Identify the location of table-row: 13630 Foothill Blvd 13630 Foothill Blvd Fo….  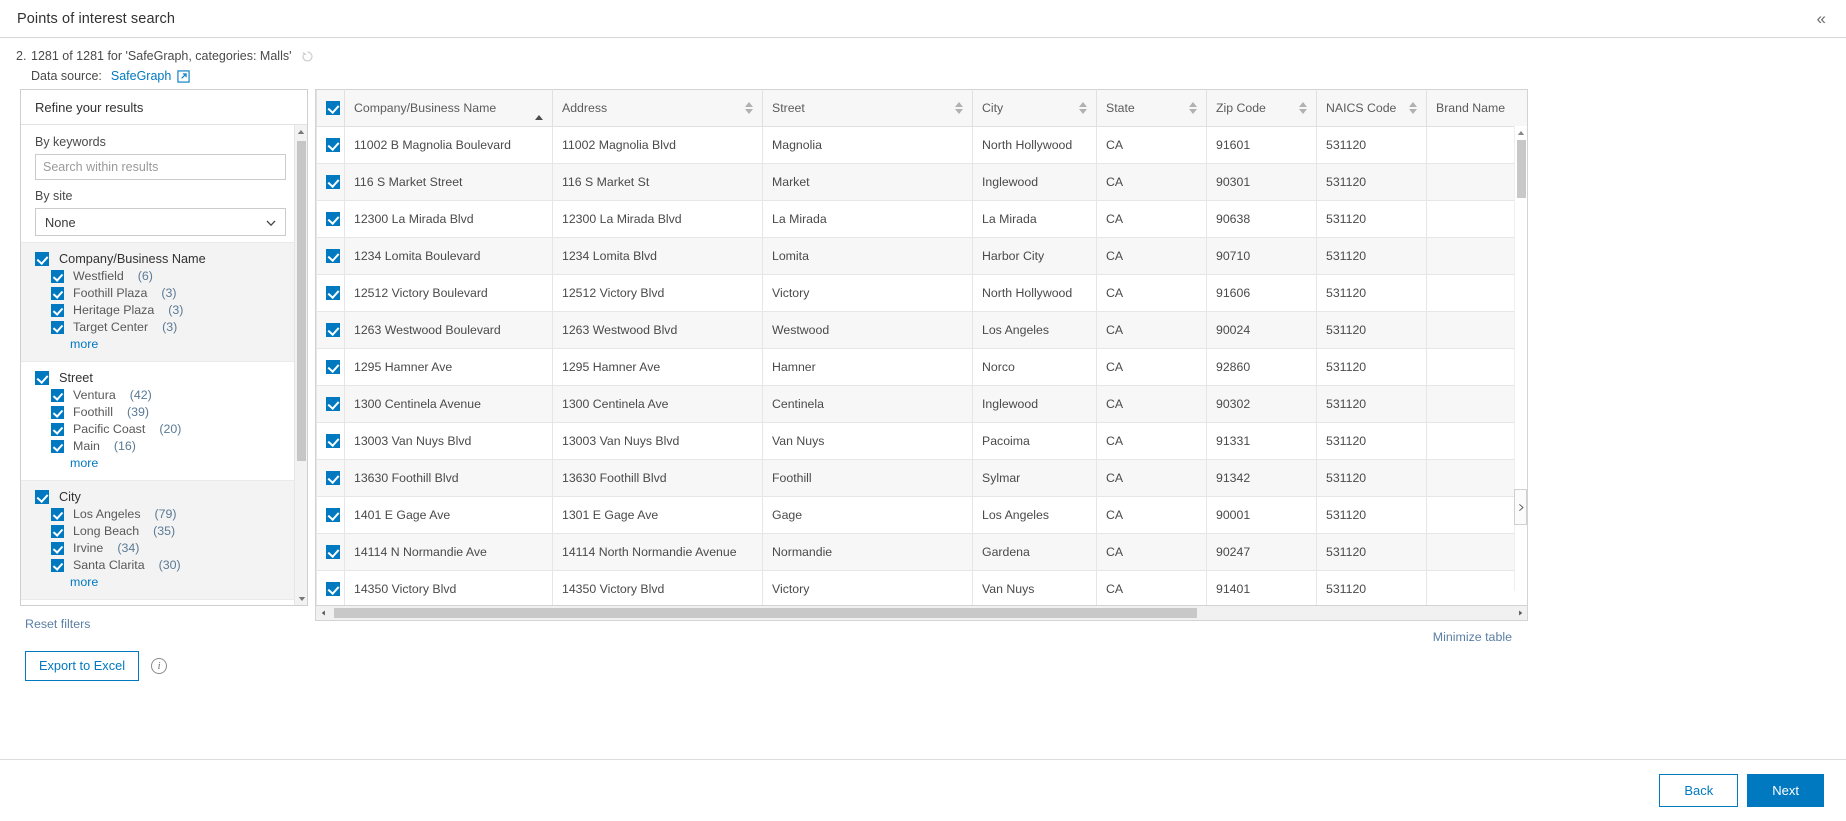
(921, 478).